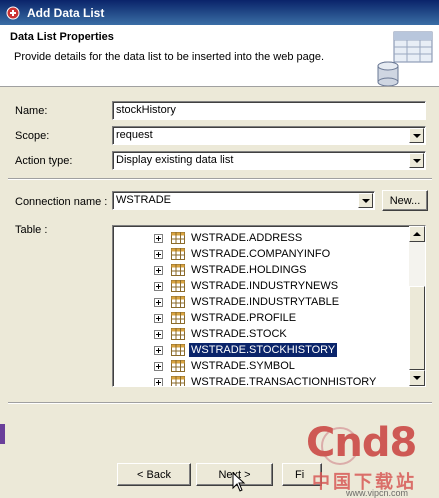 This screenshot has height=498, width=439. I want to click on database-table-icon, so click(405, 58).